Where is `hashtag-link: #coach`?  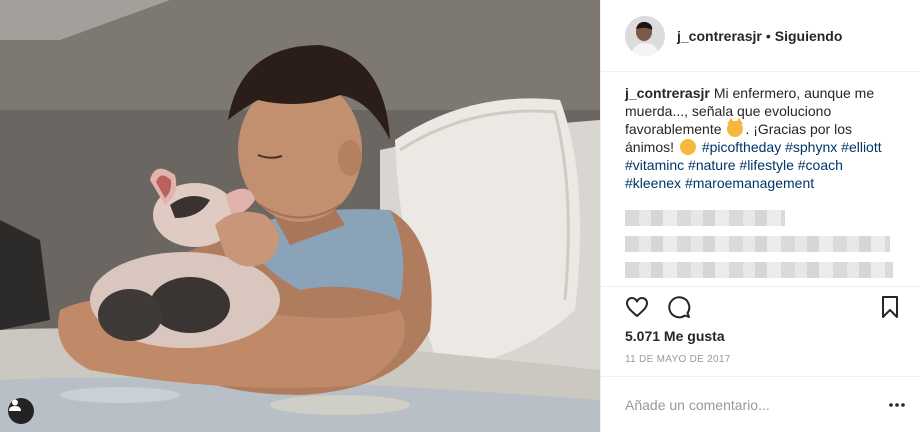 hashtag-link: #coach is located at coordinates (820, 165).